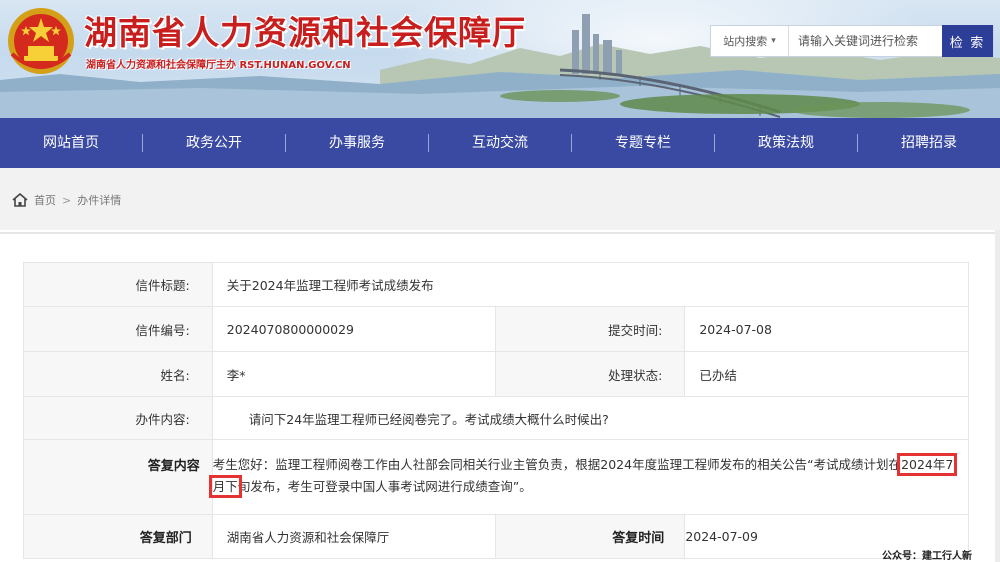  I want to click on content-value: 请问下24年监理工程师已经阅卷完了。考试成绩大概什么时候出?, so click(590, 418).